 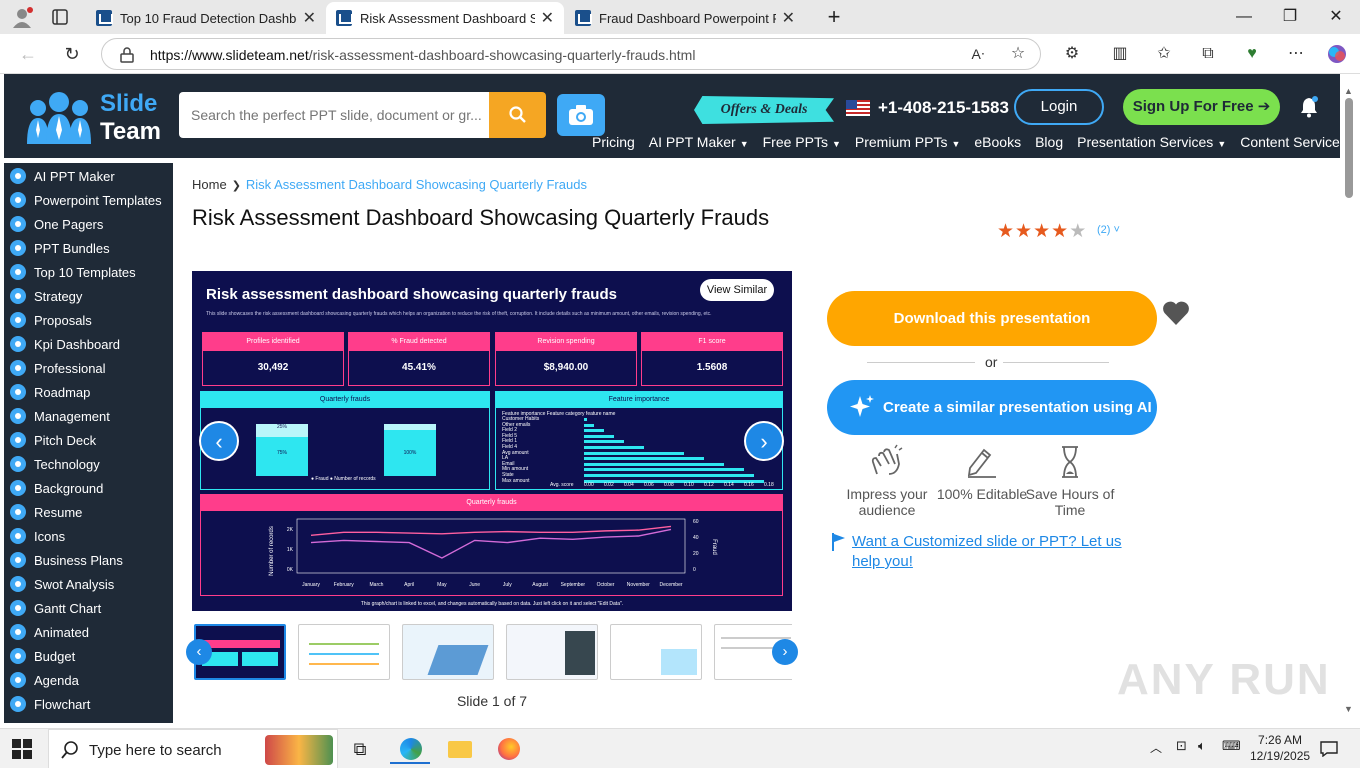 What do you see at coordinates (1231, 746) in the screenshot?
I see `keyboard-icon: ⌨` at bounding box center [1231, 746].